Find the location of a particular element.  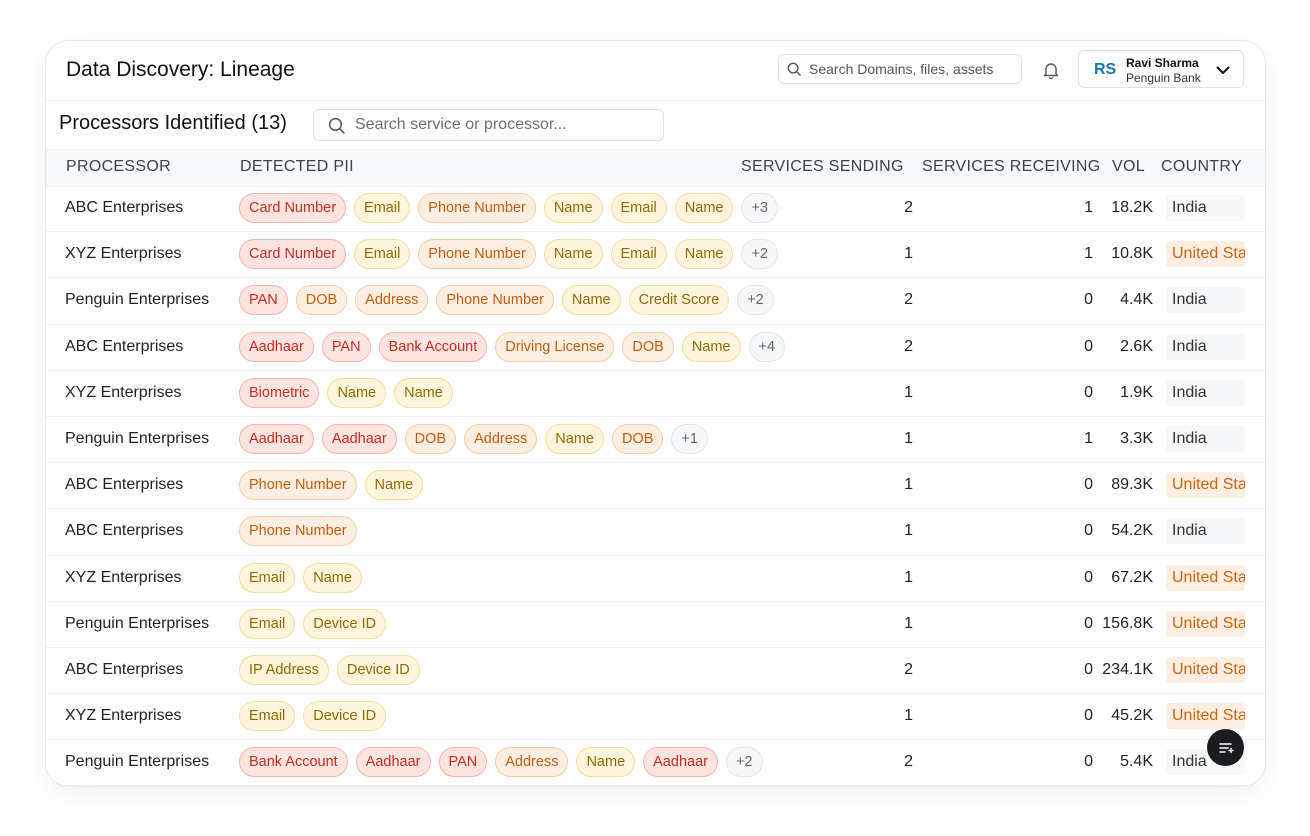

volume: 67.2K is located at coordinates (1132, 577).